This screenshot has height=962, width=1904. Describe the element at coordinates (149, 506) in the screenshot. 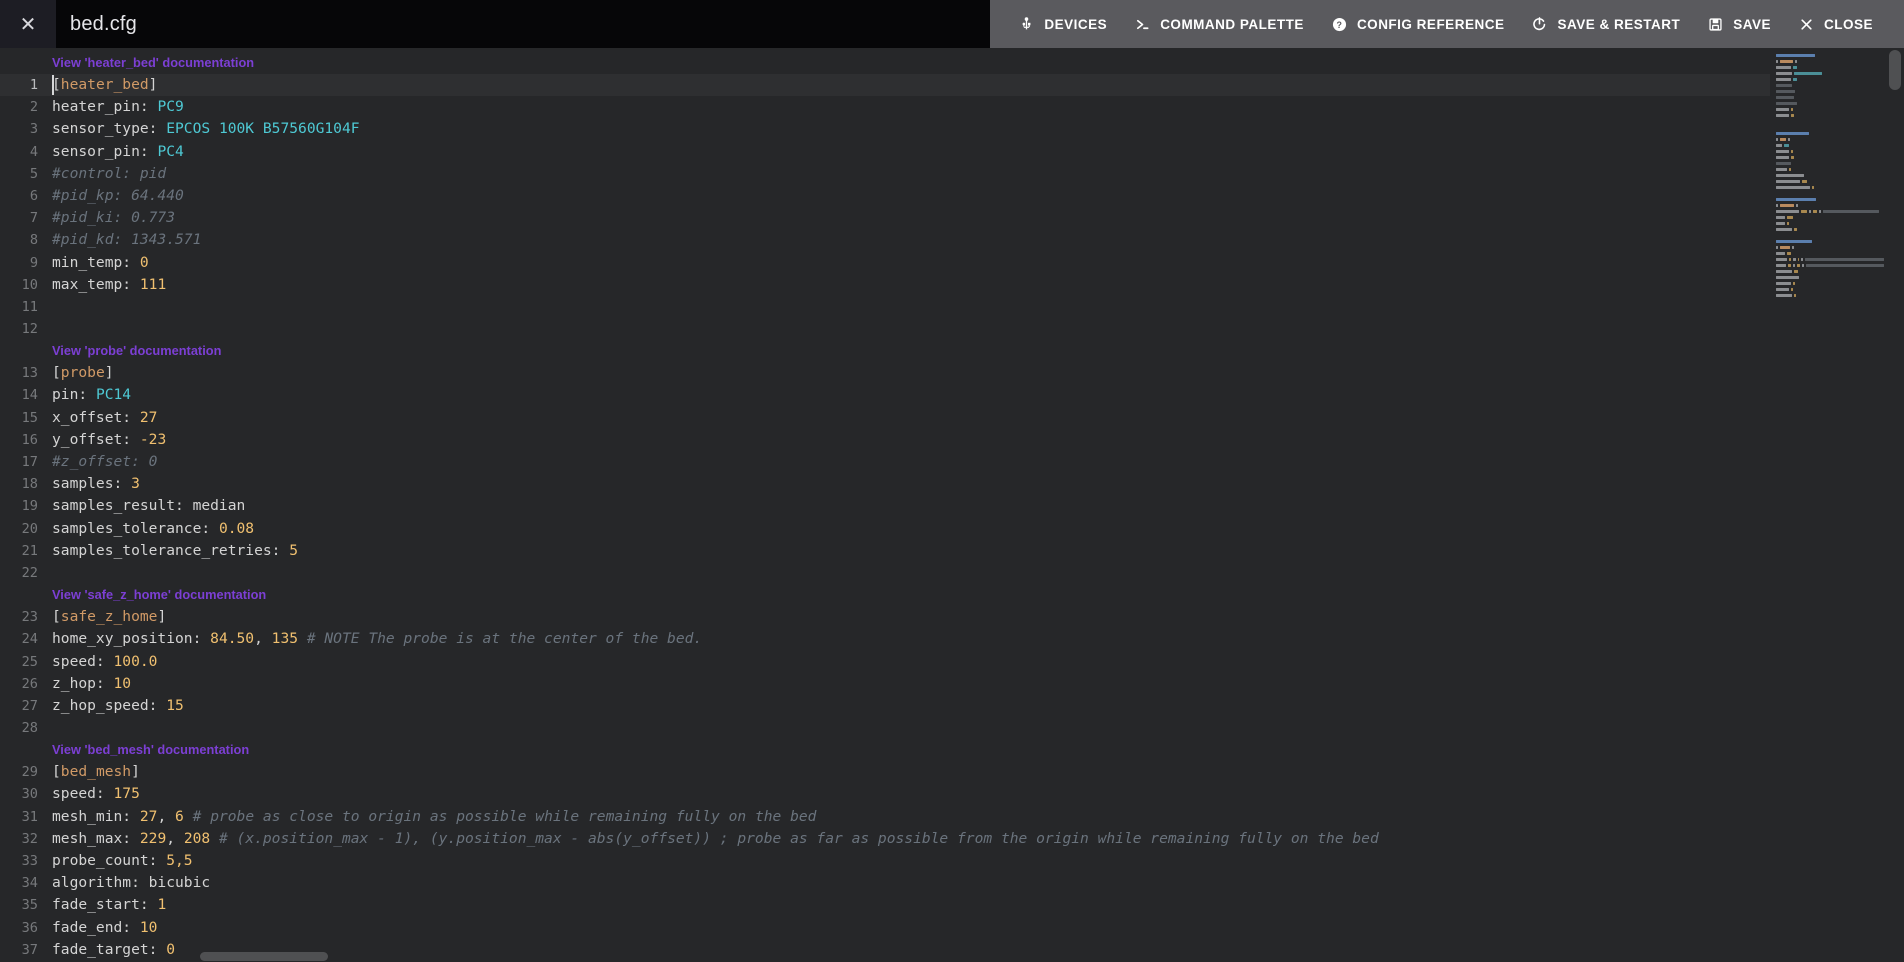

I see `token-plain: samples_result: median` at that location.